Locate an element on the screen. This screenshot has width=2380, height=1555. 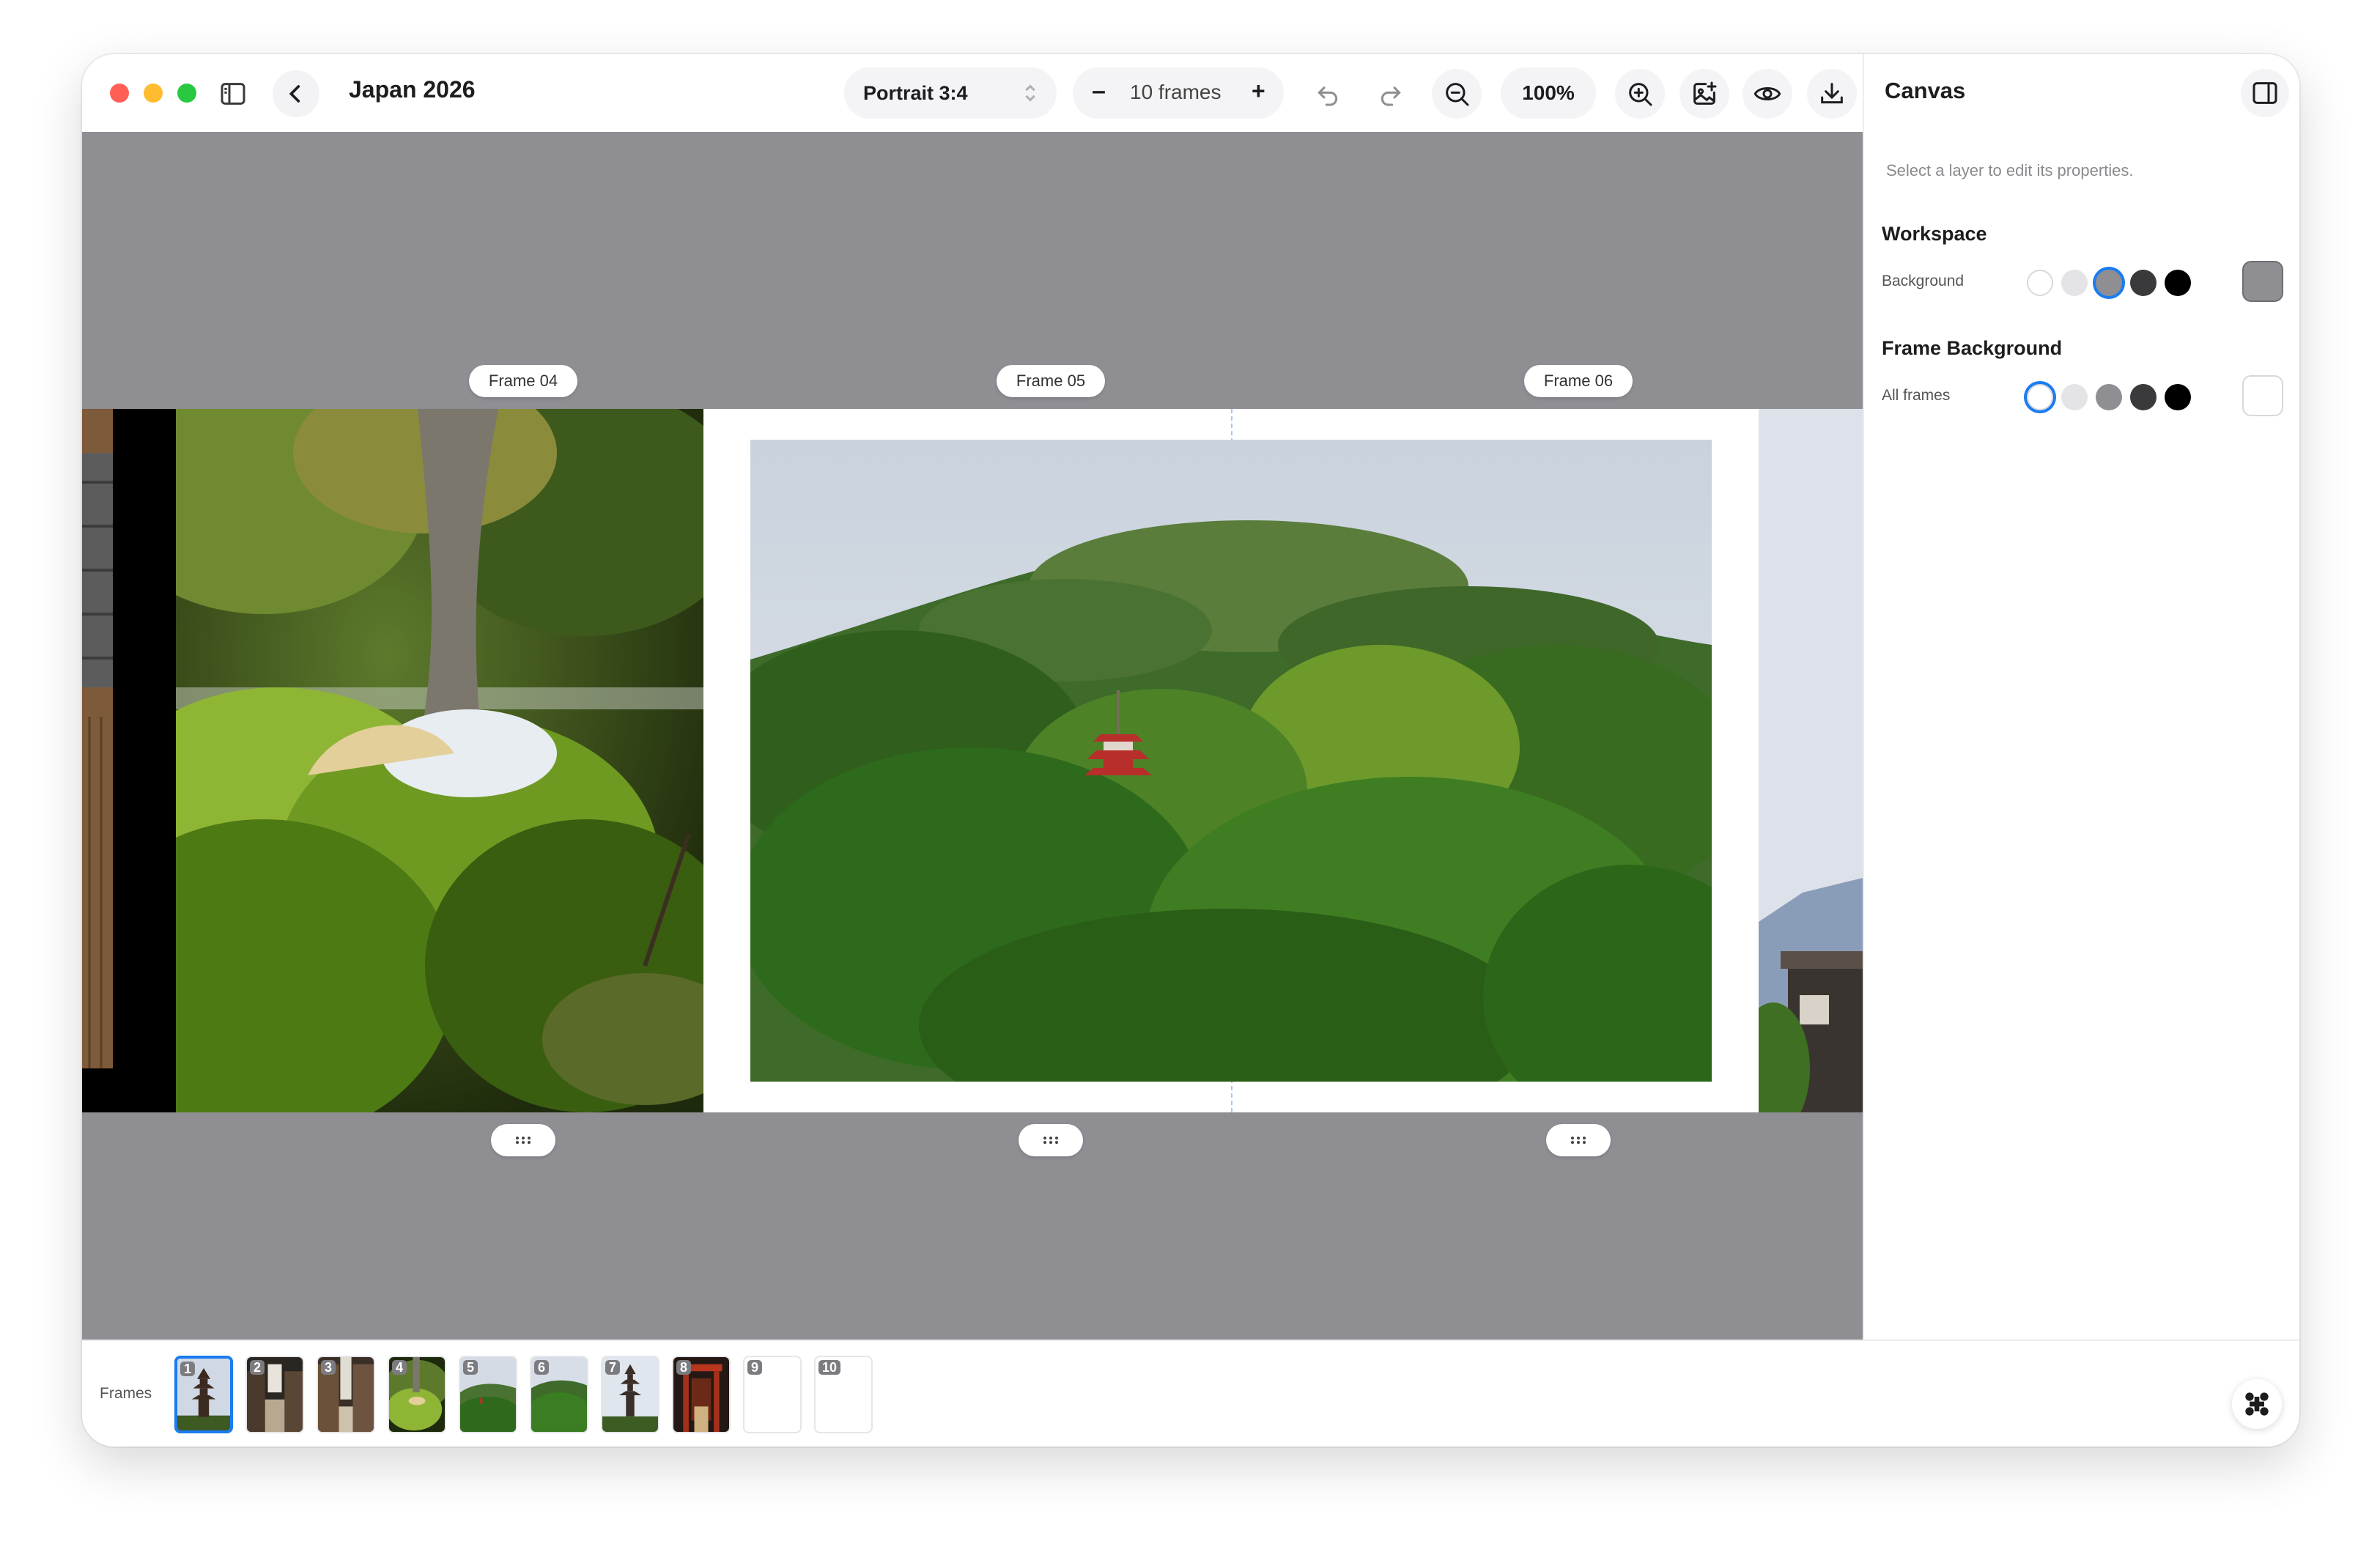
frame-thumbnail: 3 is located at coordinates (346, 1394).